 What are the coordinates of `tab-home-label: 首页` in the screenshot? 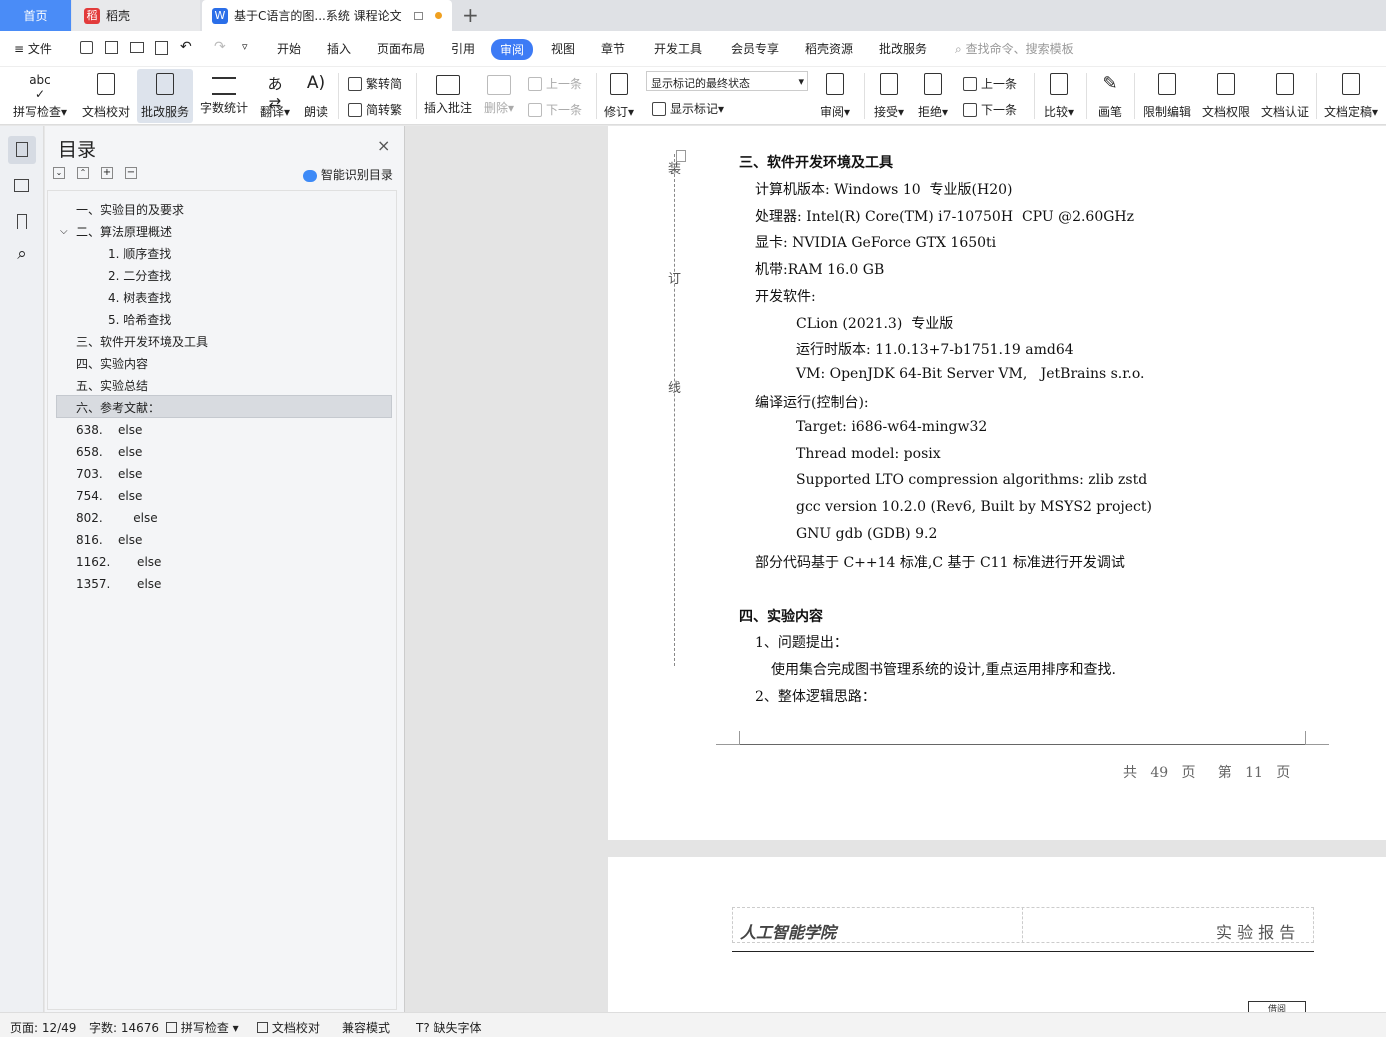 It's located at (35, 16).